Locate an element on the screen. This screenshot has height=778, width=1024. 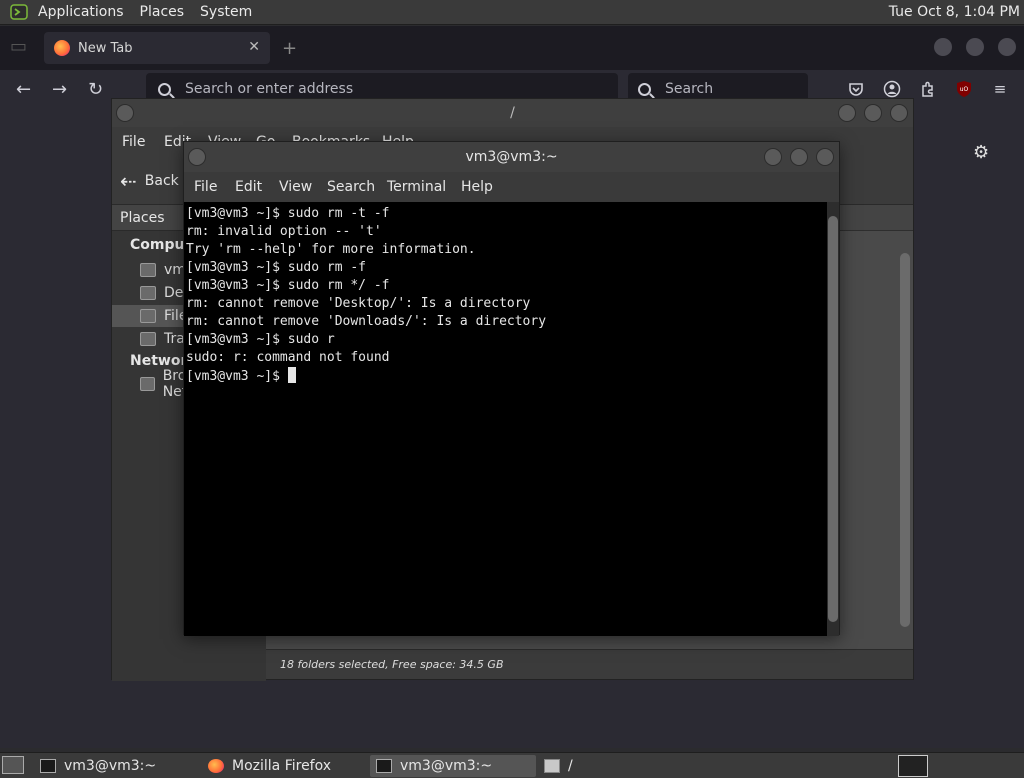
menu-view: View is located at coordinates (295, 187).